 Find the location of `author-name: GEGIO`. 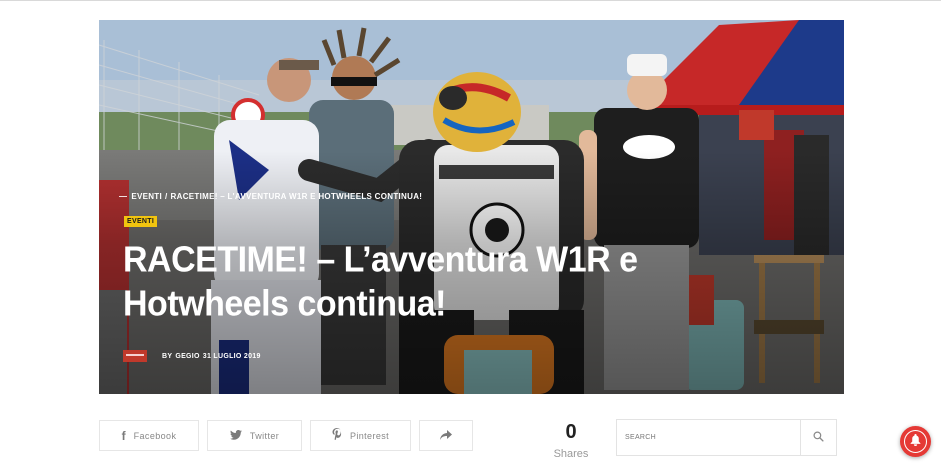

author-name: GEGIO is located at coordinates (187, 356).